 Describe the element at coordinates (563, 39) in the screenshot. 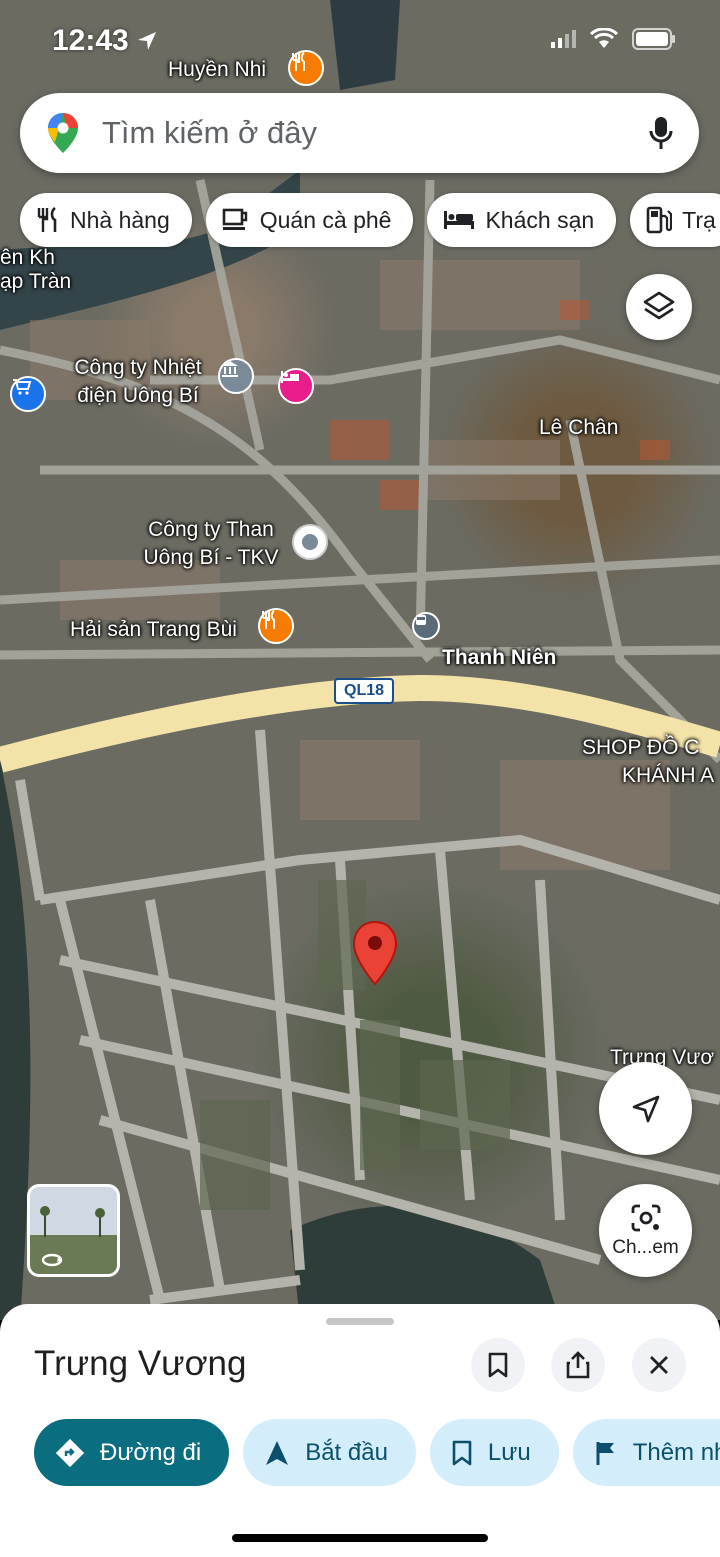

I see `signal-icon` at that location.